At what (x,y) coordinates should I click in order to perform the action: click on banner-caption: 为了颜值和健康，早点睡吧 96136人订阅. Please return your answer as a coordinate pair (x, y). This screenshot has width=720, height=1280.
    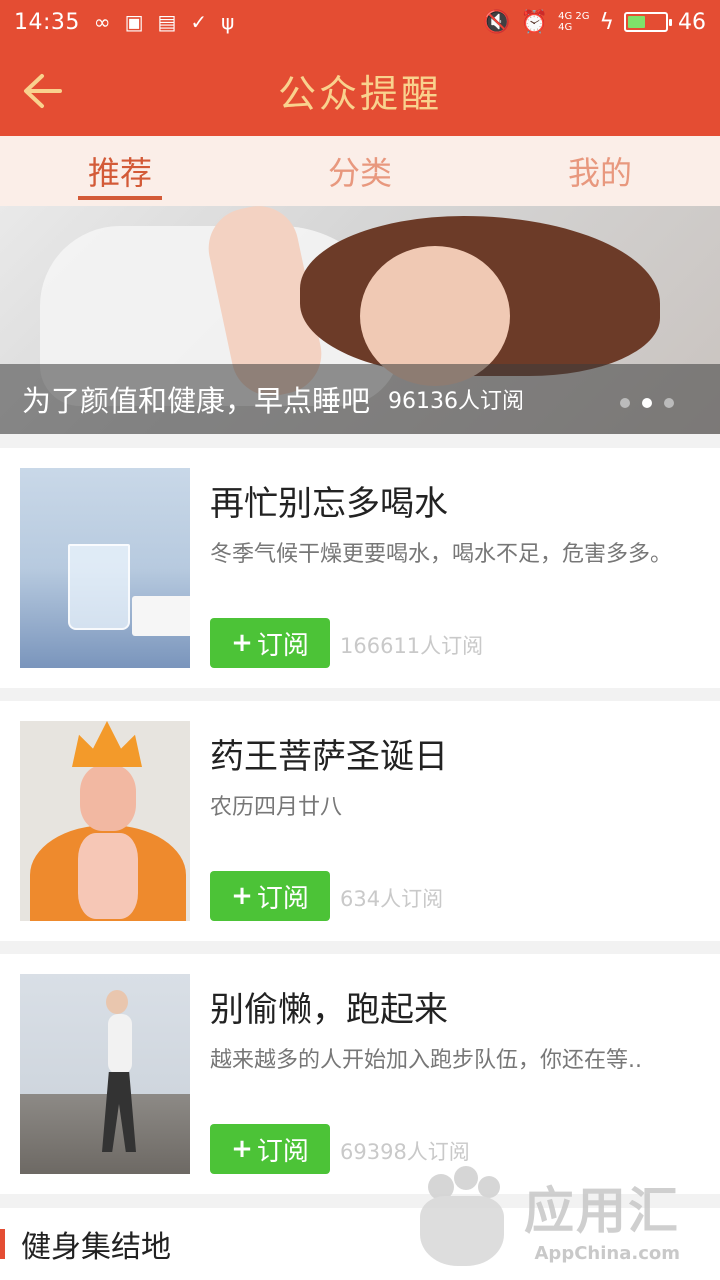
    Looking at the image, I should click on (360, 399).